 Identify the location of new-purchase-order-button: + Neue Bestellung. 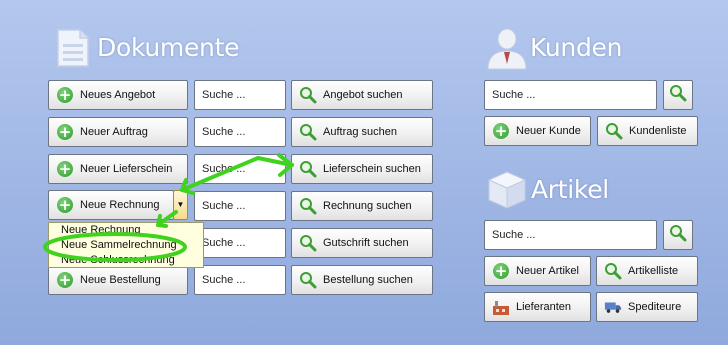
(118, 280).